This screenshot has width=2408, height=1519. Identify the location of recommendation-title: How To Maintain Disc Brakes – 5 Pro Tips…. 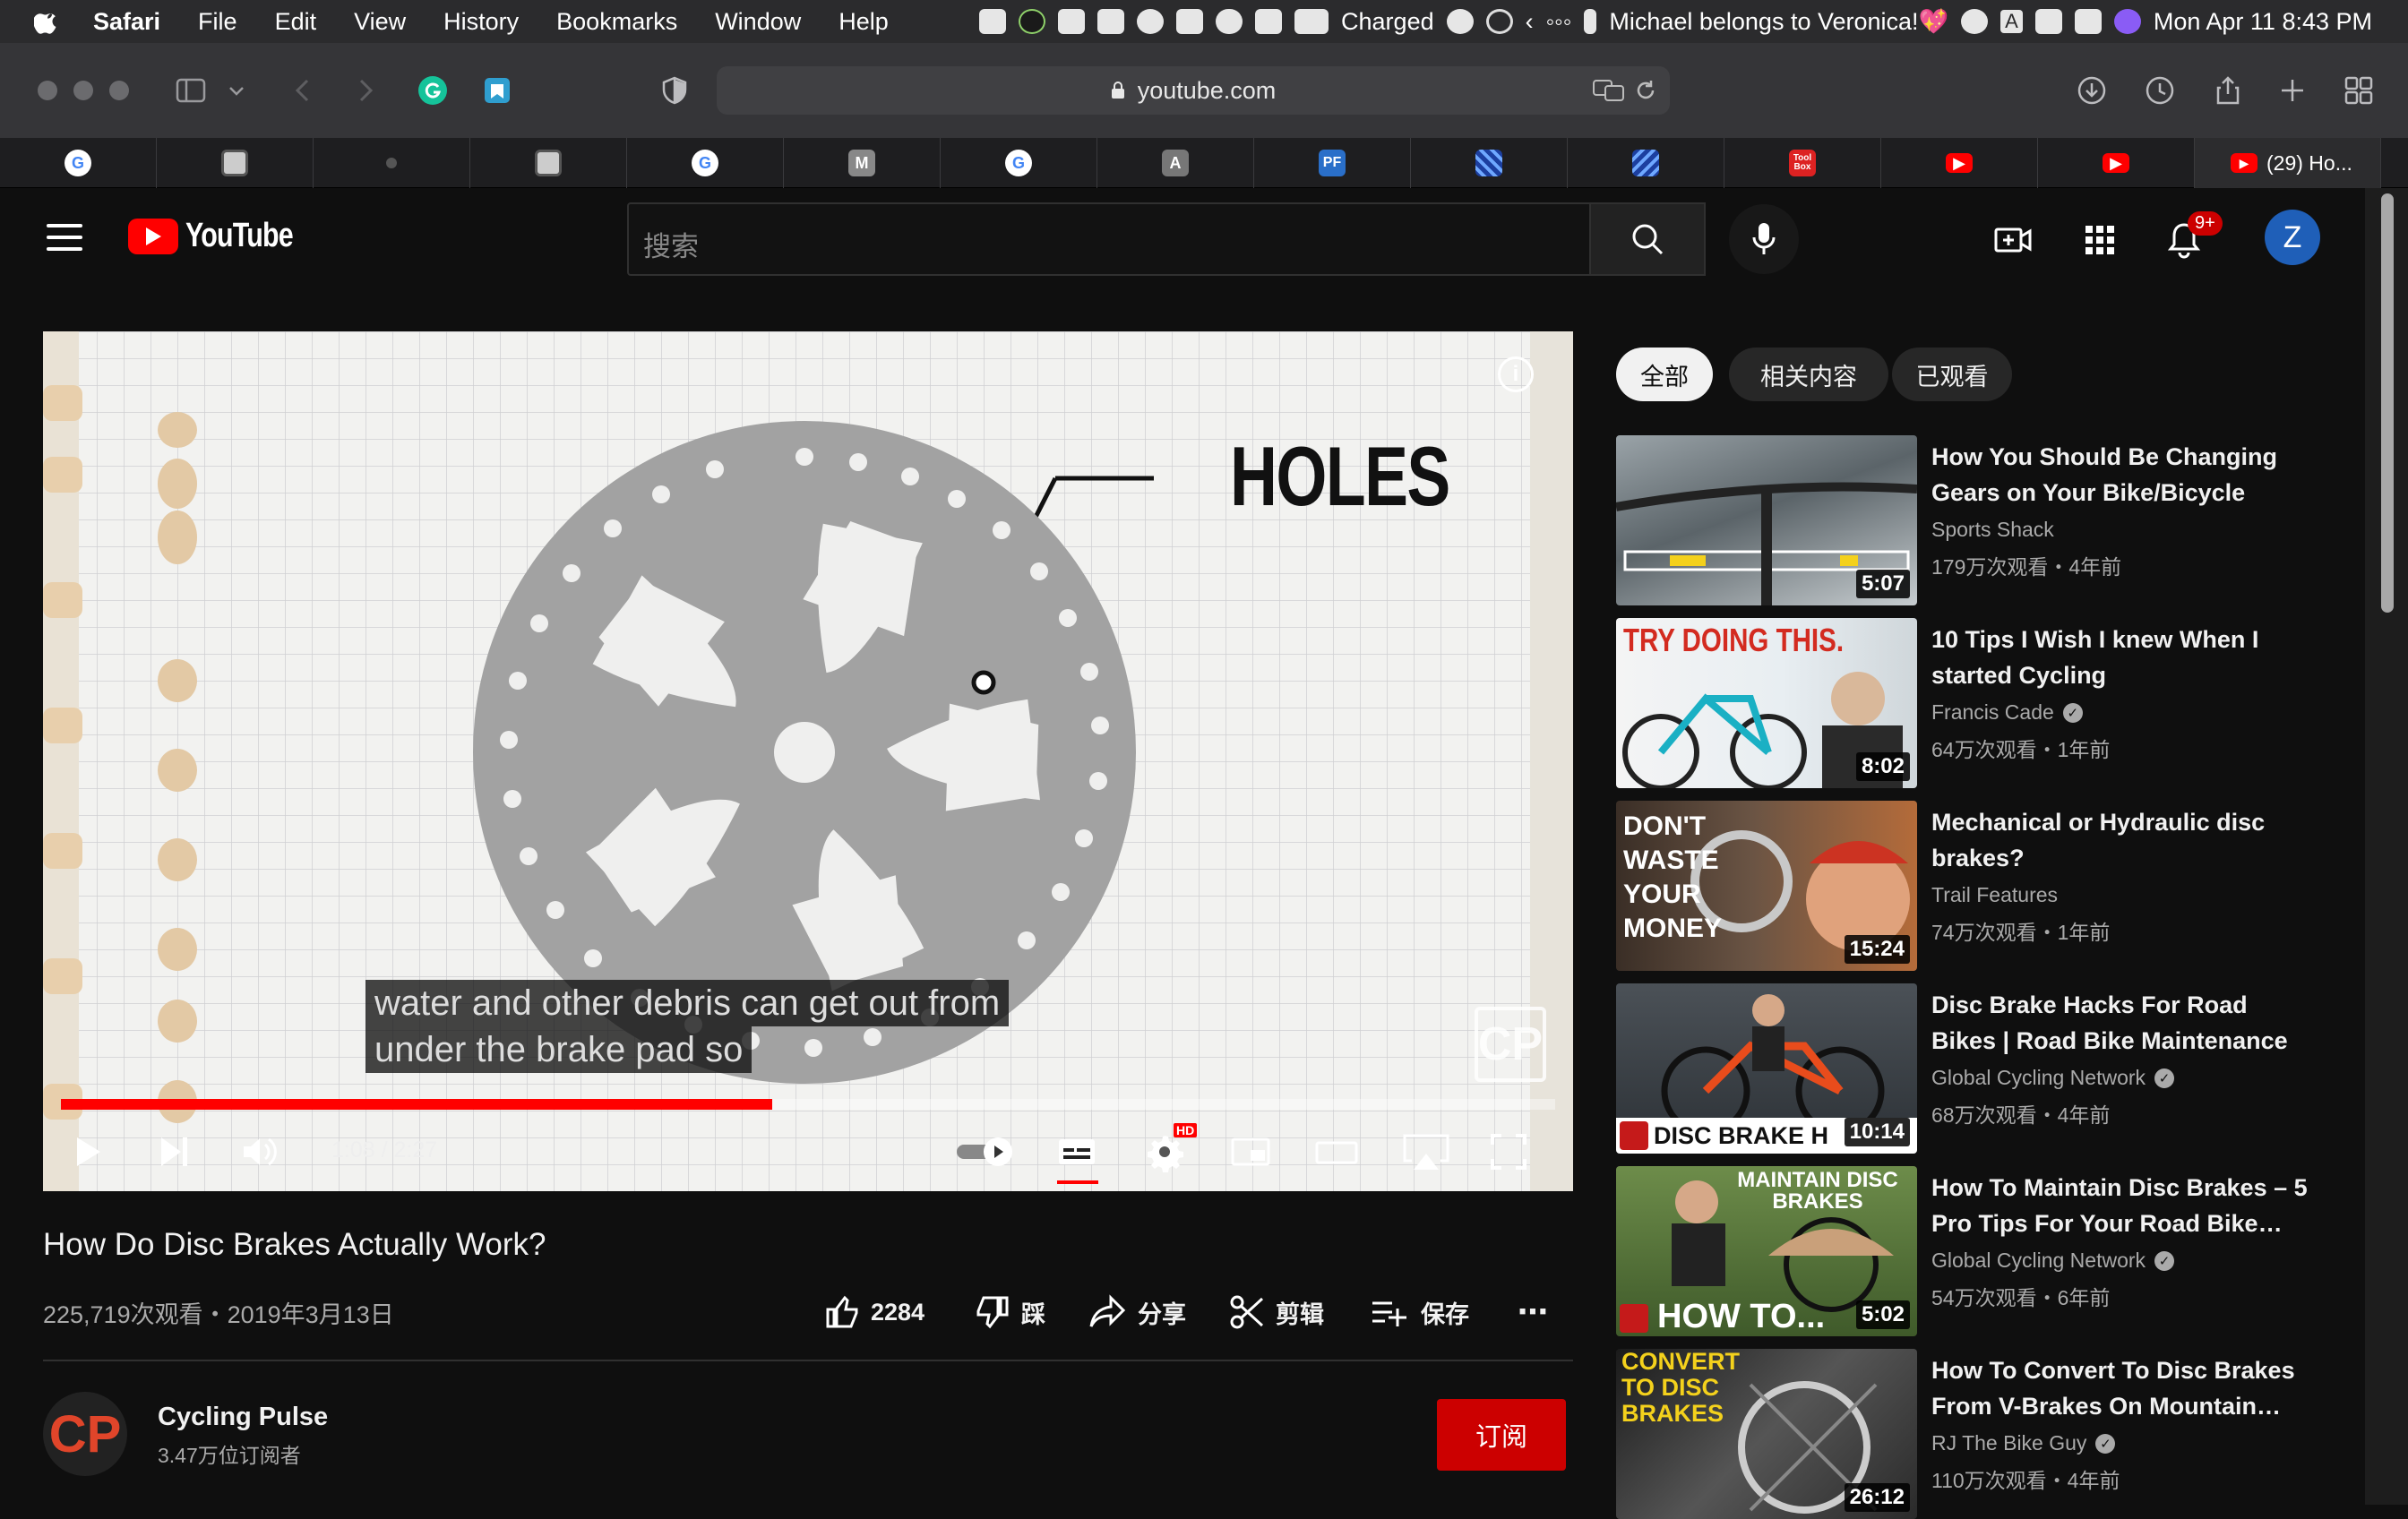
(2119, 1206).